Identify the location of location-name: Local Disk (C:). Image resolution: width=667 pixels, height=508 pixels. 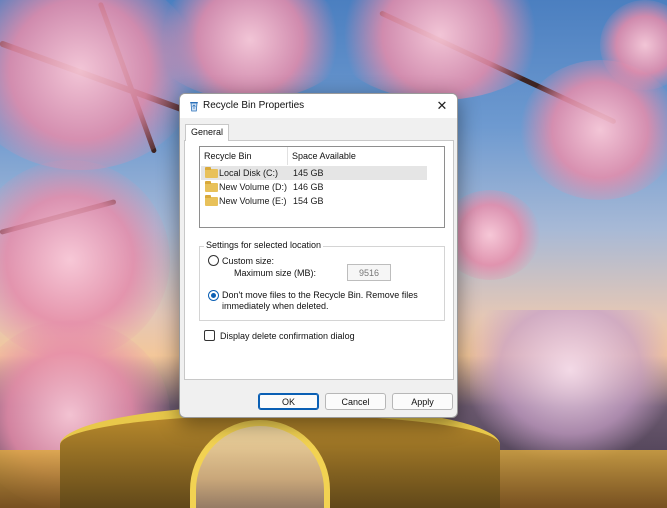
(249, 173).